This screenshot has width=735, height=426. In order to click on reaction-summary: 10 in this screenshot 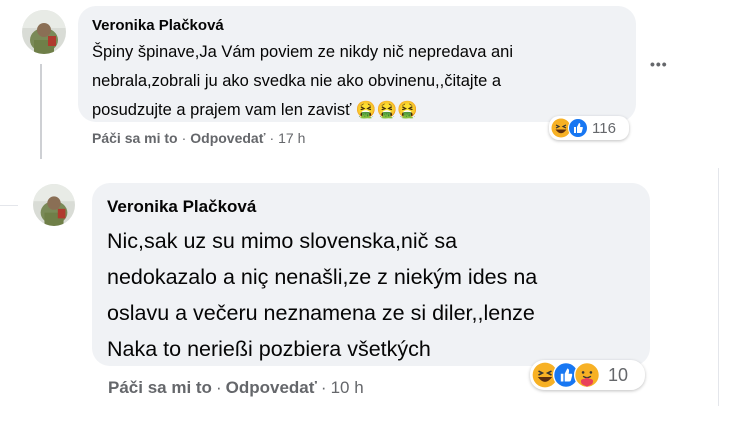, I will do `click(587, 375)`.